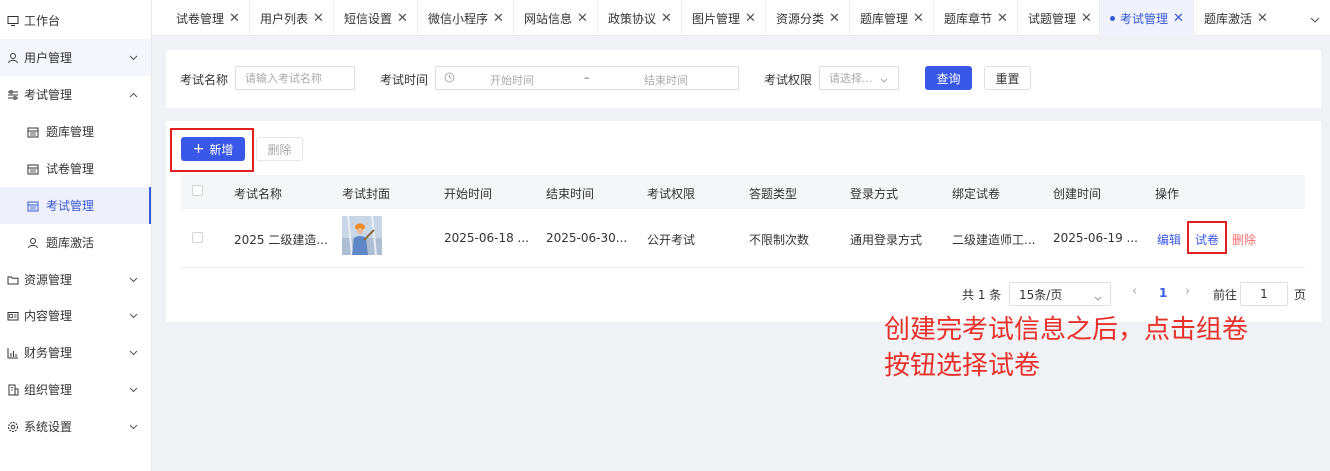  I want to click on total-count: 共 1 条, so click(982, 295).